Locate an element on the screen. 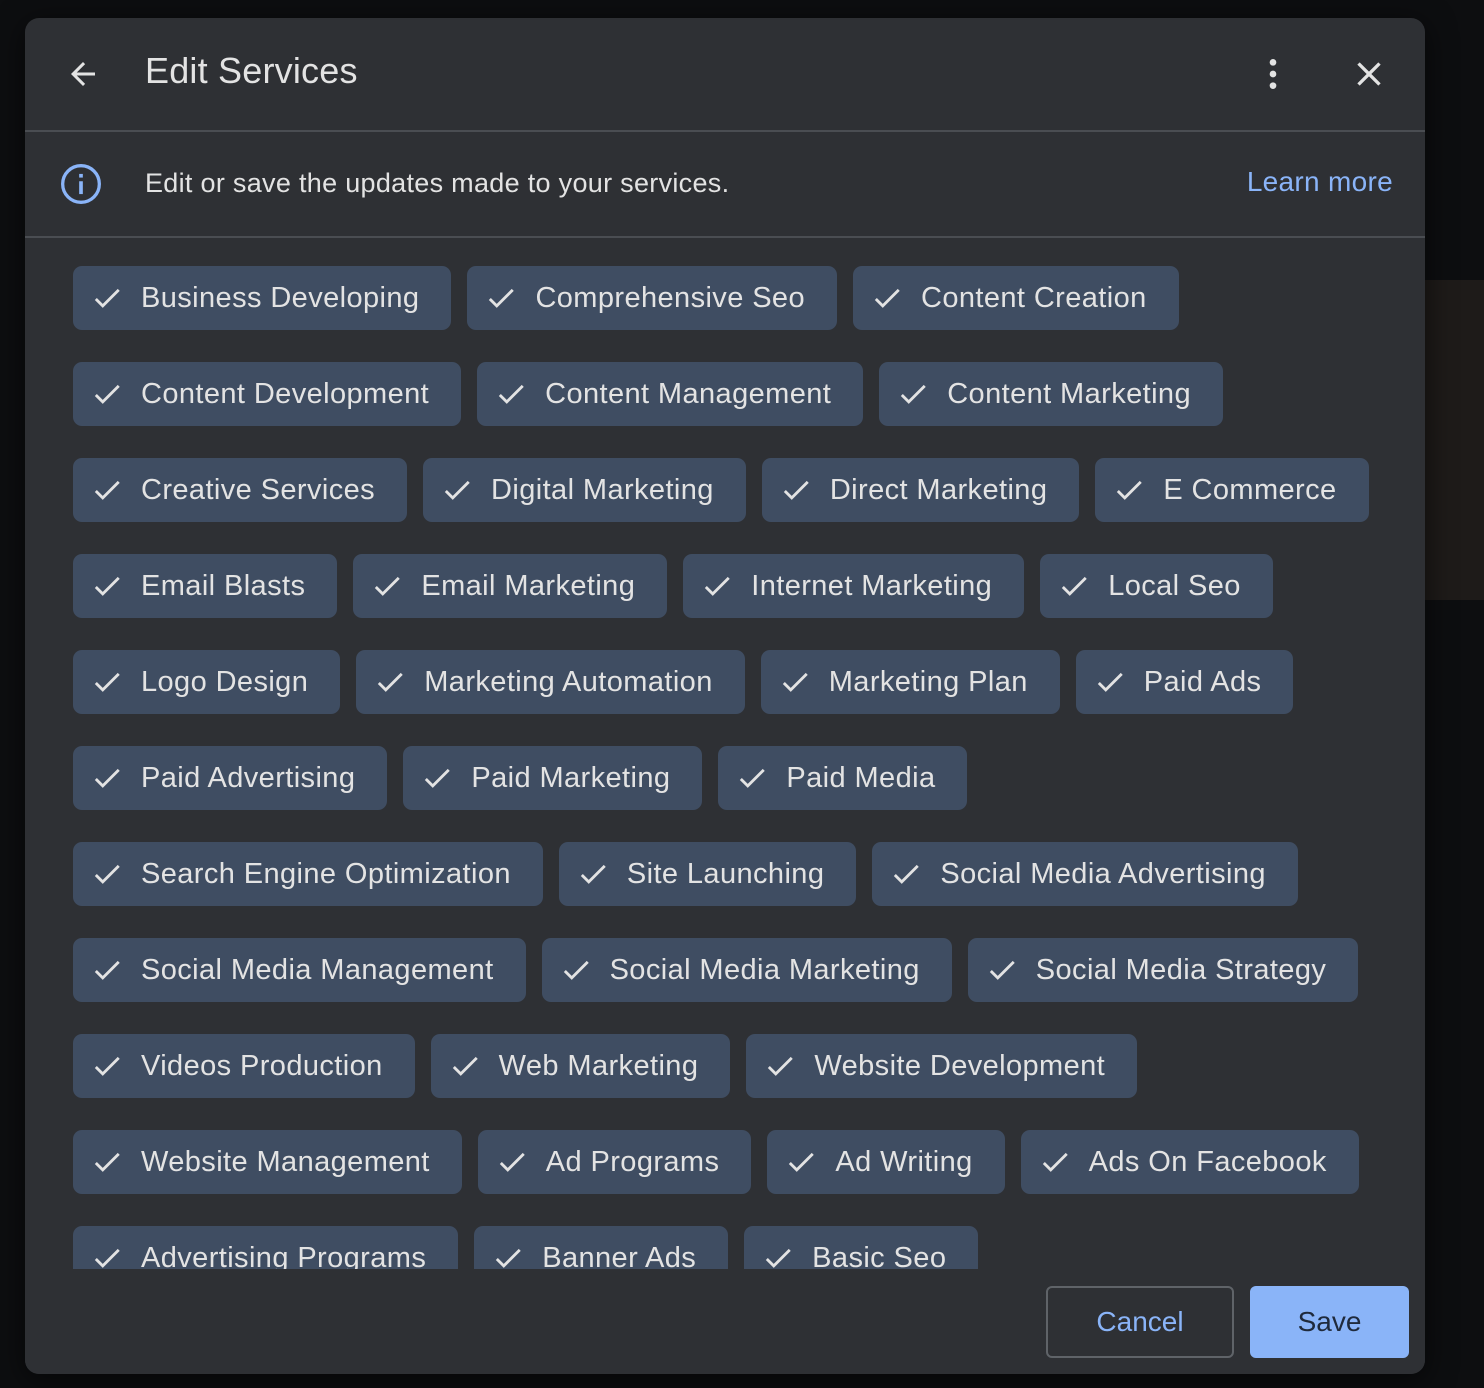  service-chip: Search Engine Optimization is located at coordinates (308, 874).